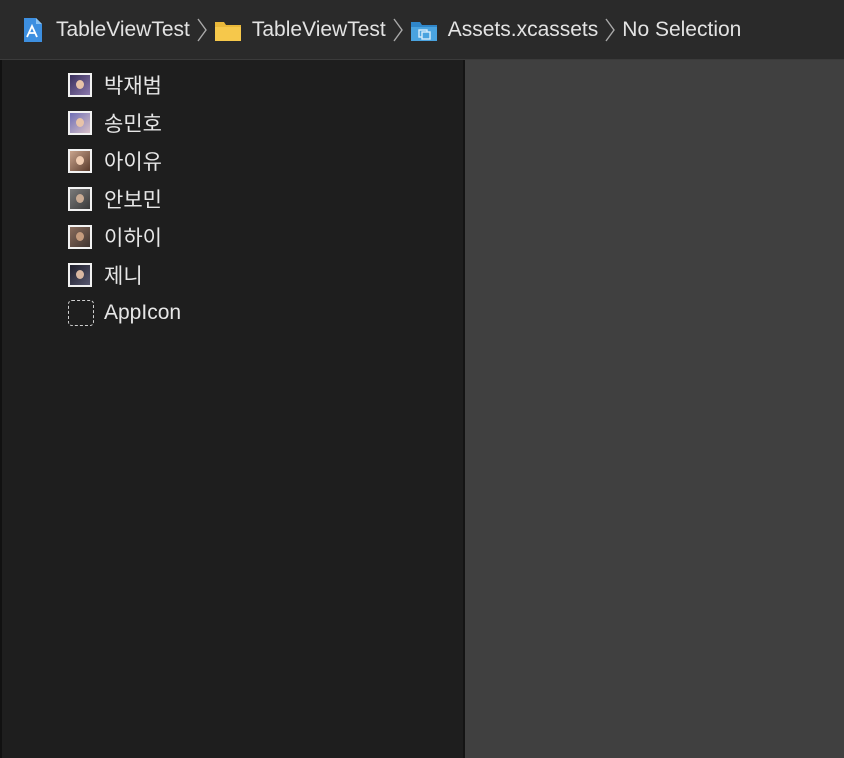  I want to click on asset-item-appicon: AppIcon, so click(124, 313).